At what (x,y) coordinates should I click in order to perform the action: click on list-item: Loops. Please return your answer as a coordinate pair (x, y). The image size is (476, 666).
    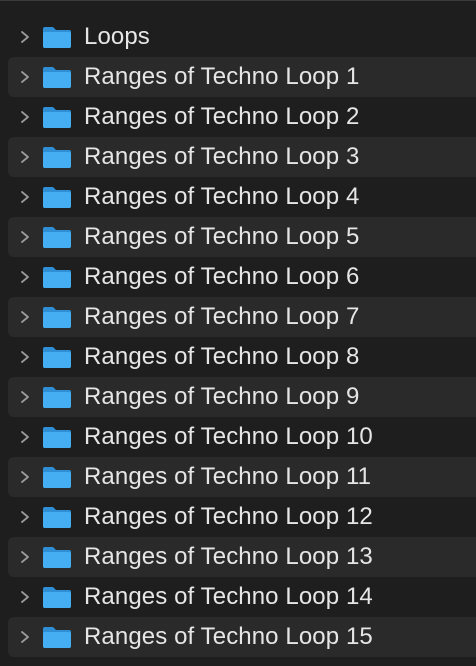
    Looking at the image, I should click on (242, 37).